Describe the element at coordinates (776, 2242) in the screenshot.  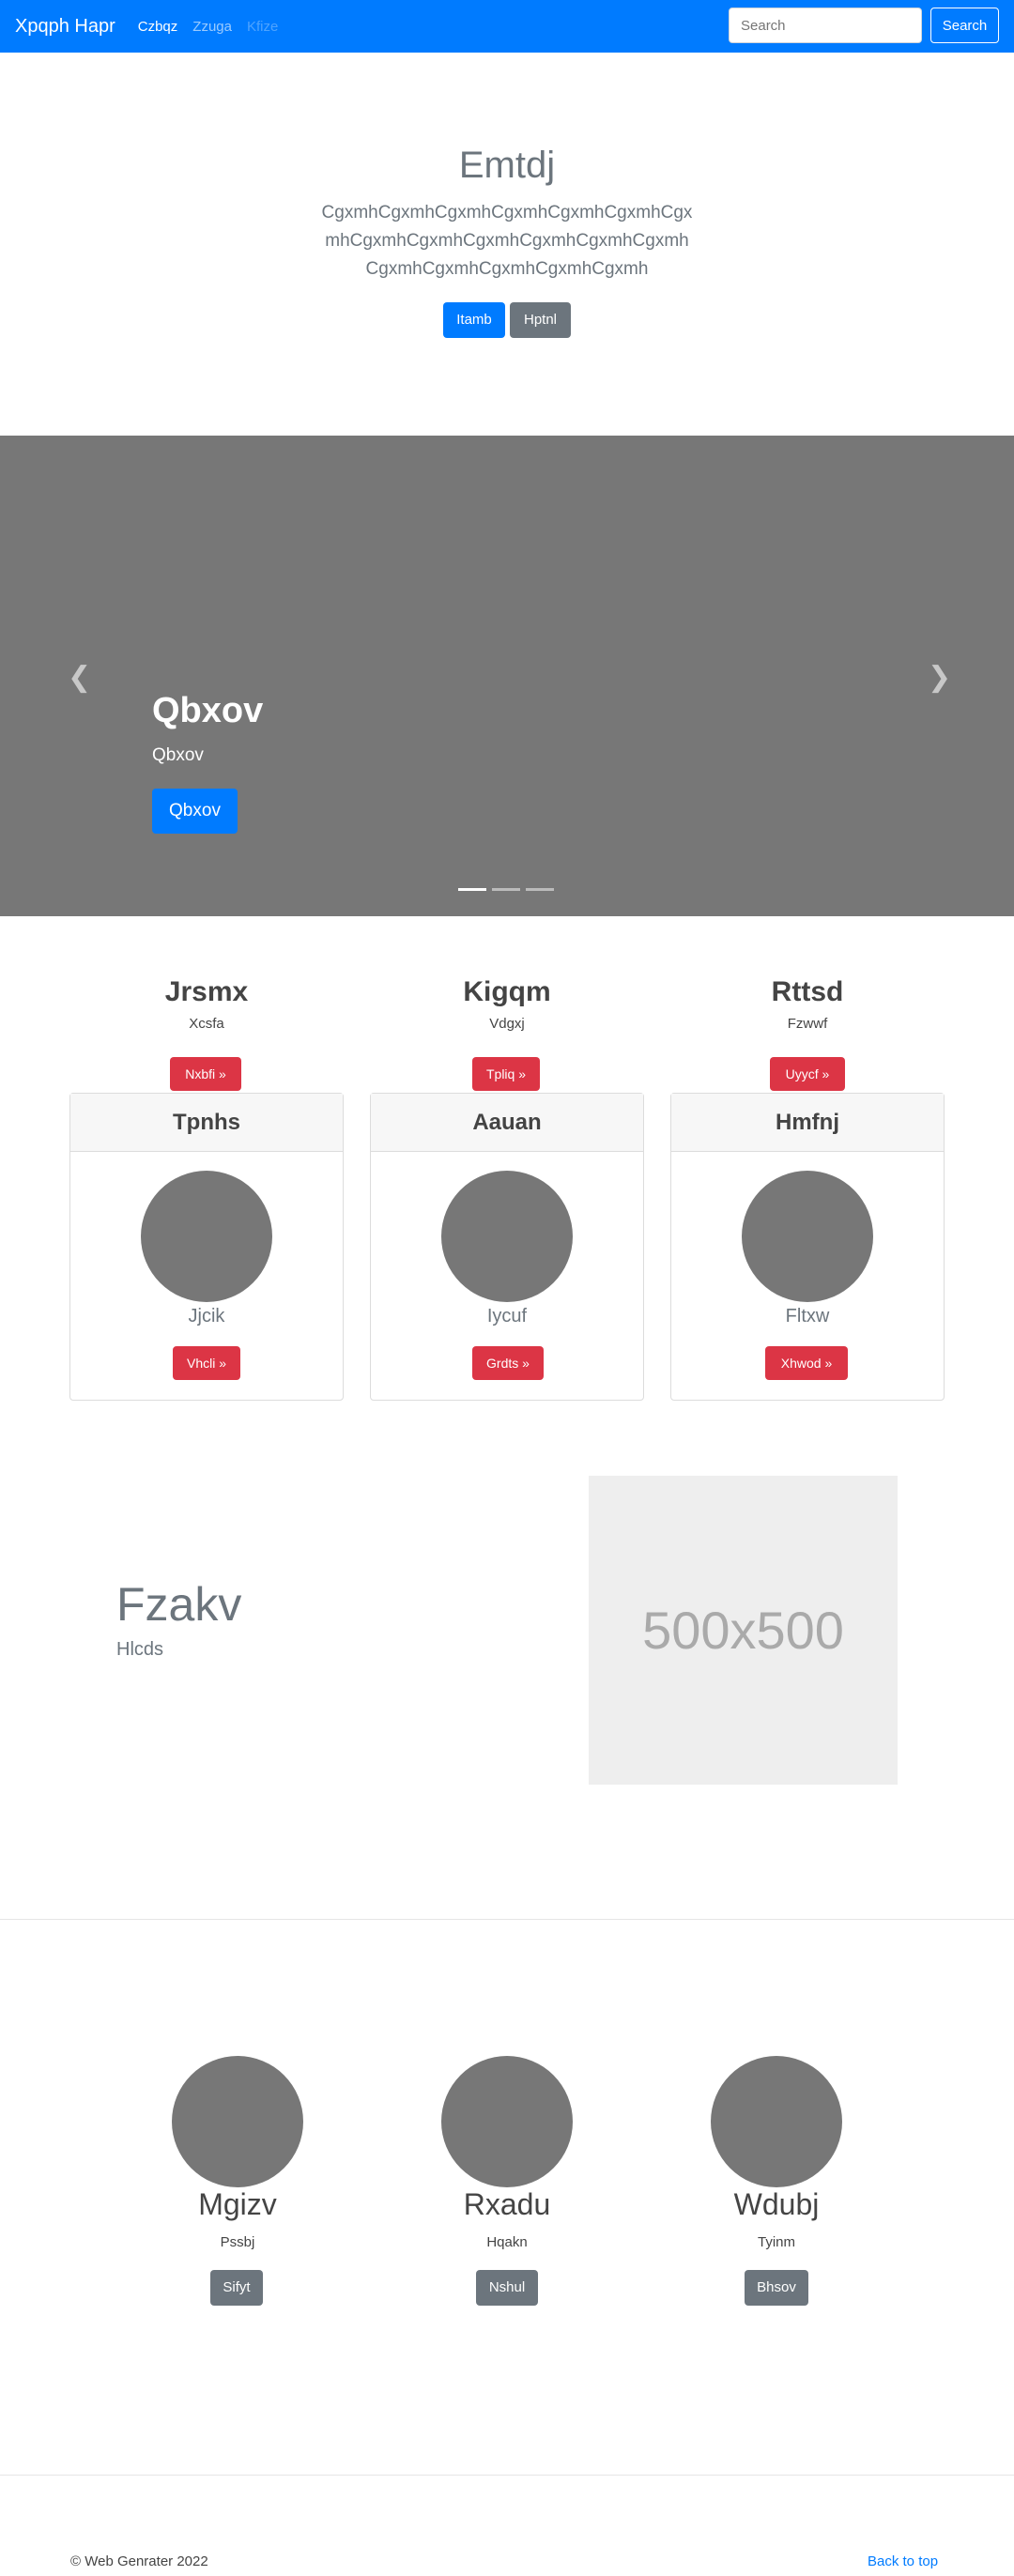
I see `team-subtitle: Tyinm` at that location.